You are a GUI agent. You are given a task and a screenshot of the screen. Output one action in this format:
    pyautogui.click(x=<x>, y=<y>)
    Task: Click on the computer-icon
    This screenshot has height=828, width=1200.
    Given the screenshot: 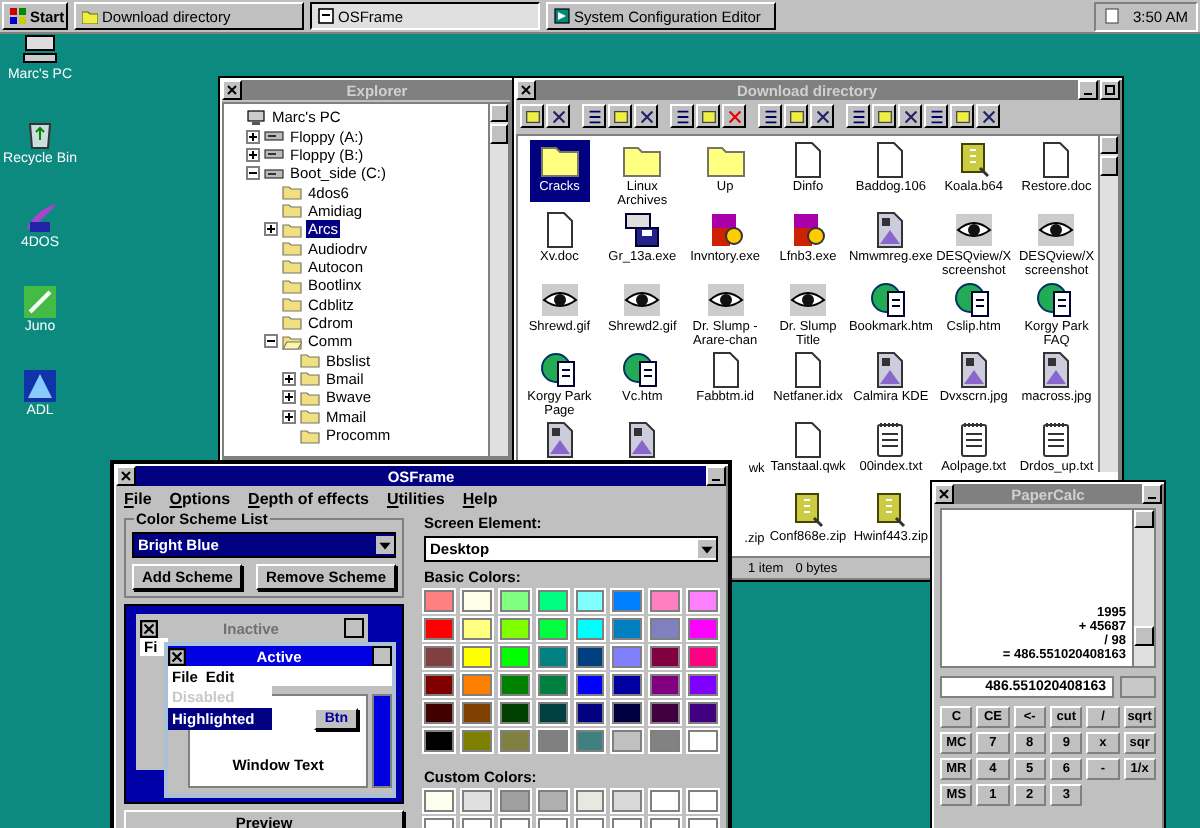 What is the action you would take?
    pyautogui.click(x=40, y=50)
    